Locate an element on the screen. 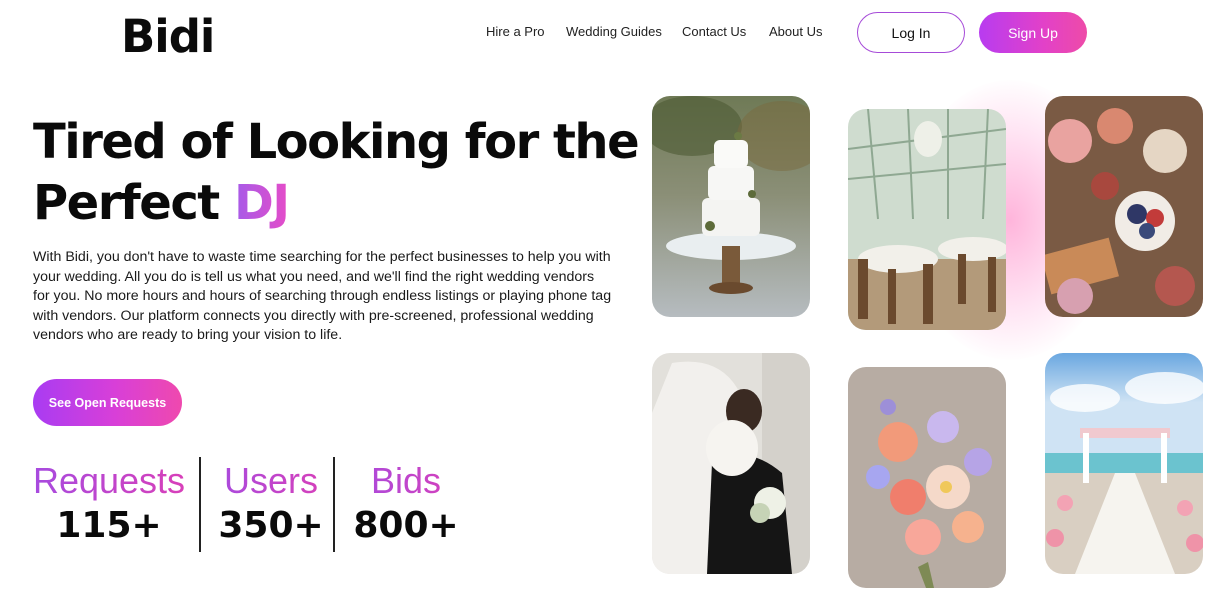 Image resolution: width=1225 pixels, height=613 pixels. stat-requests: Requests 115+ is located at coordinates (109, 503).